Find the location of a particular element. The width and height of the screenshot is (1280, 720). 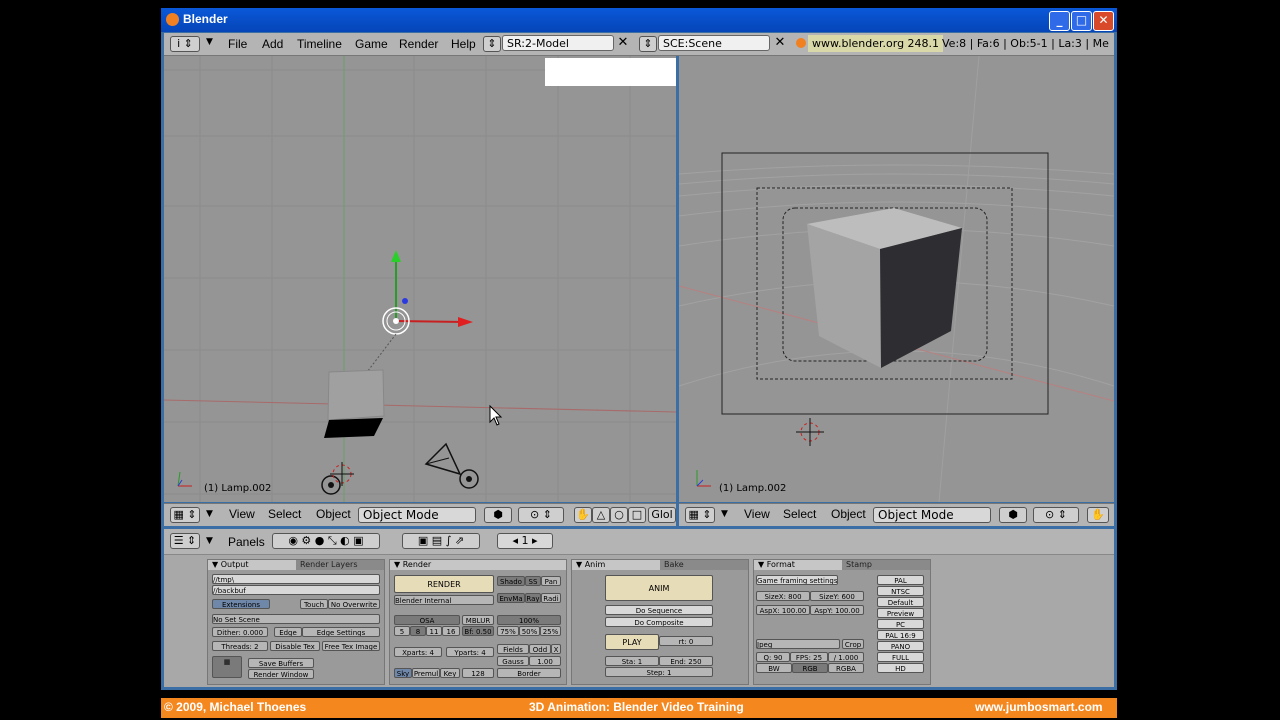

extensions-toggle: Extensions is located at coordinates (241, 604).